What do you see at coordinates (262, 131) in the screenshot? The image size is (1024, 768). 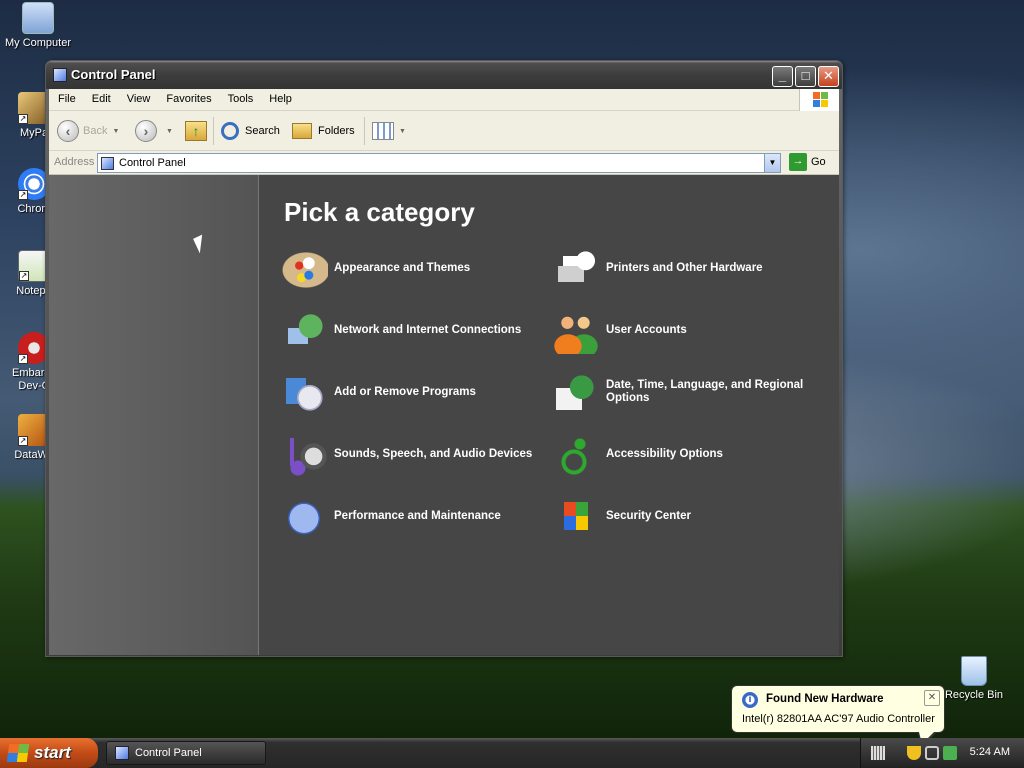 I see `search-label: Search` at bounding box center [262, 131].